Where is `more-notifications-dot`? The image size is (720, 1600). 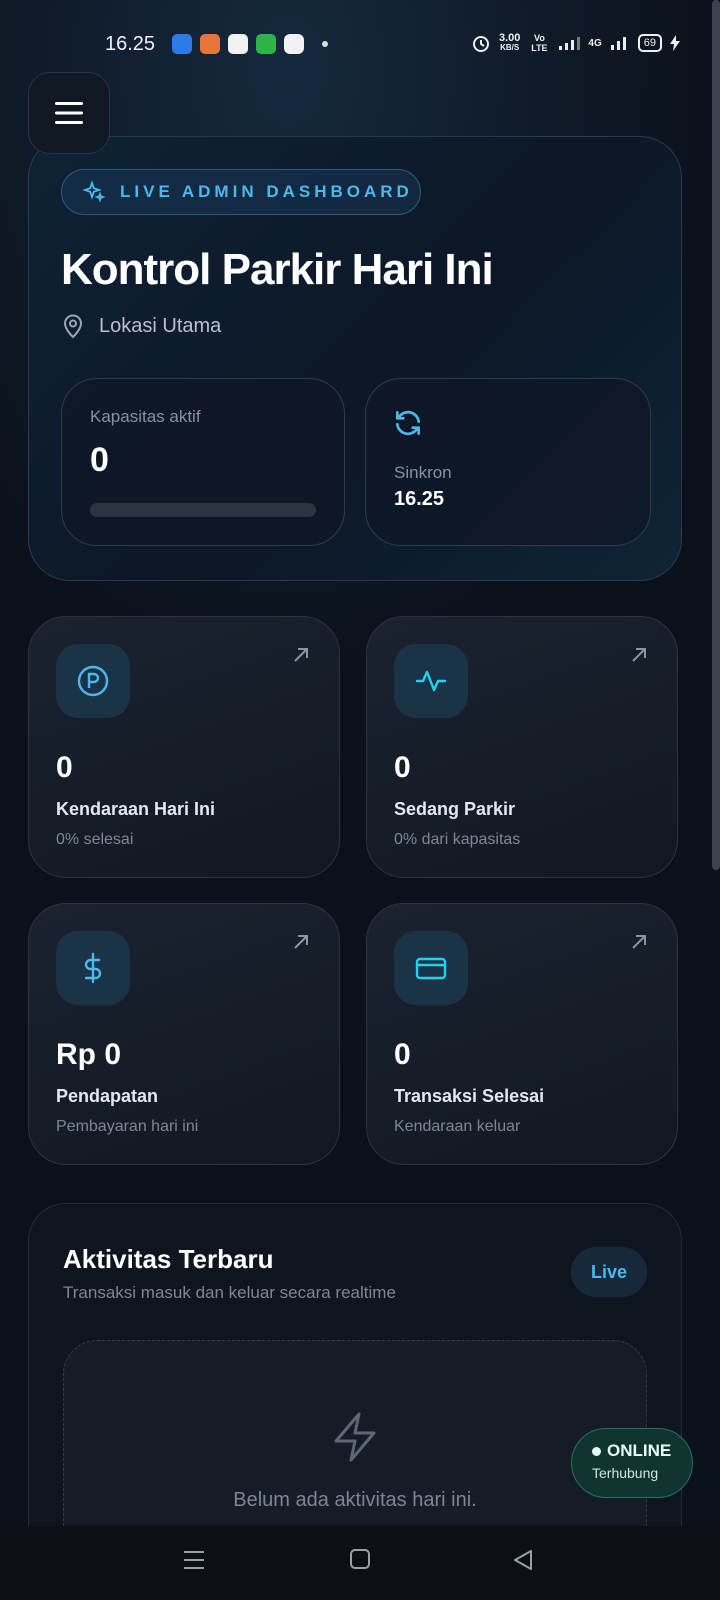
more-notifications-dot is located at coordinates (325, 44).